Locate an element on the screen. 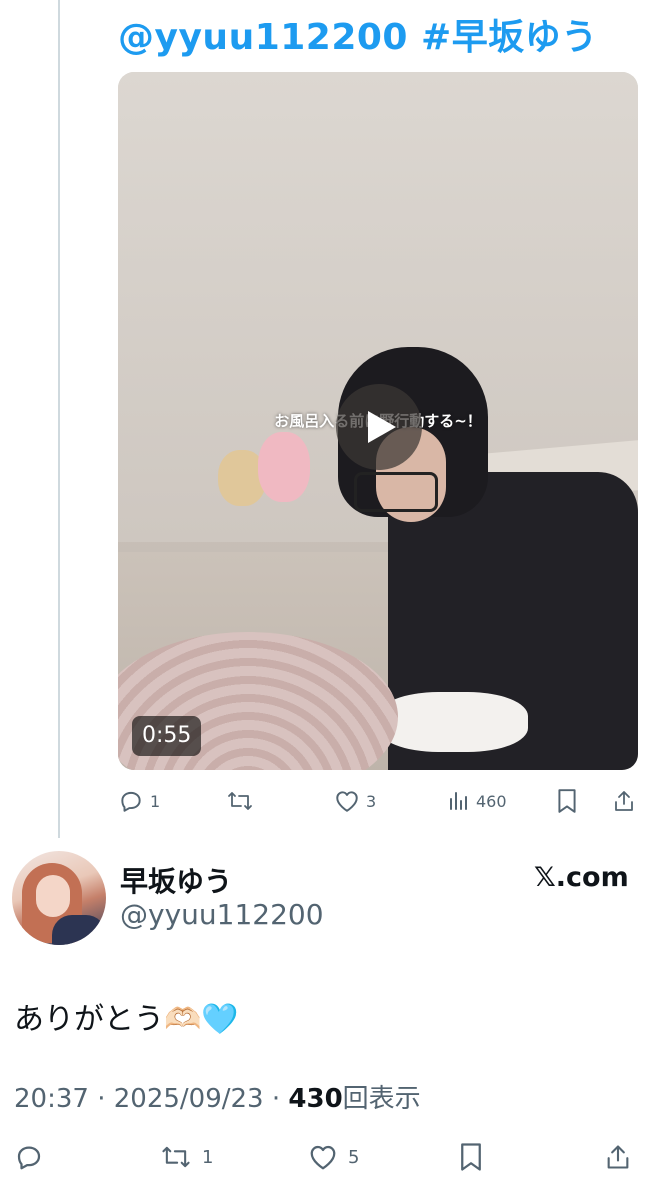 Image resolution: width=652 pixels, height=1200 pixels. main-post-actions: 1 5 is located at coordinates (326, 1157).